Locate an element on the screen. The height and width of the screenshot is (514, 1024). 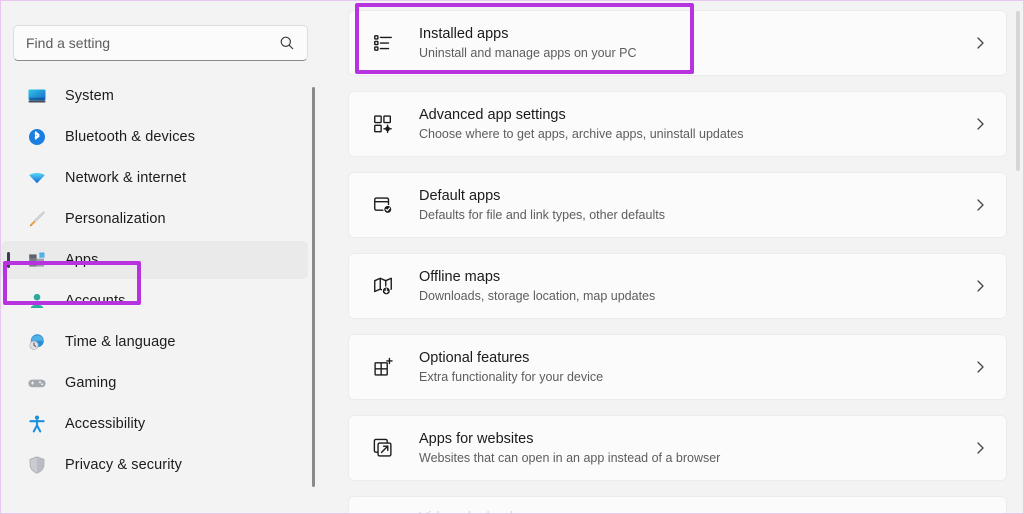
sidebar-item-accounts: Accounts is located at coordinates (154, 301).